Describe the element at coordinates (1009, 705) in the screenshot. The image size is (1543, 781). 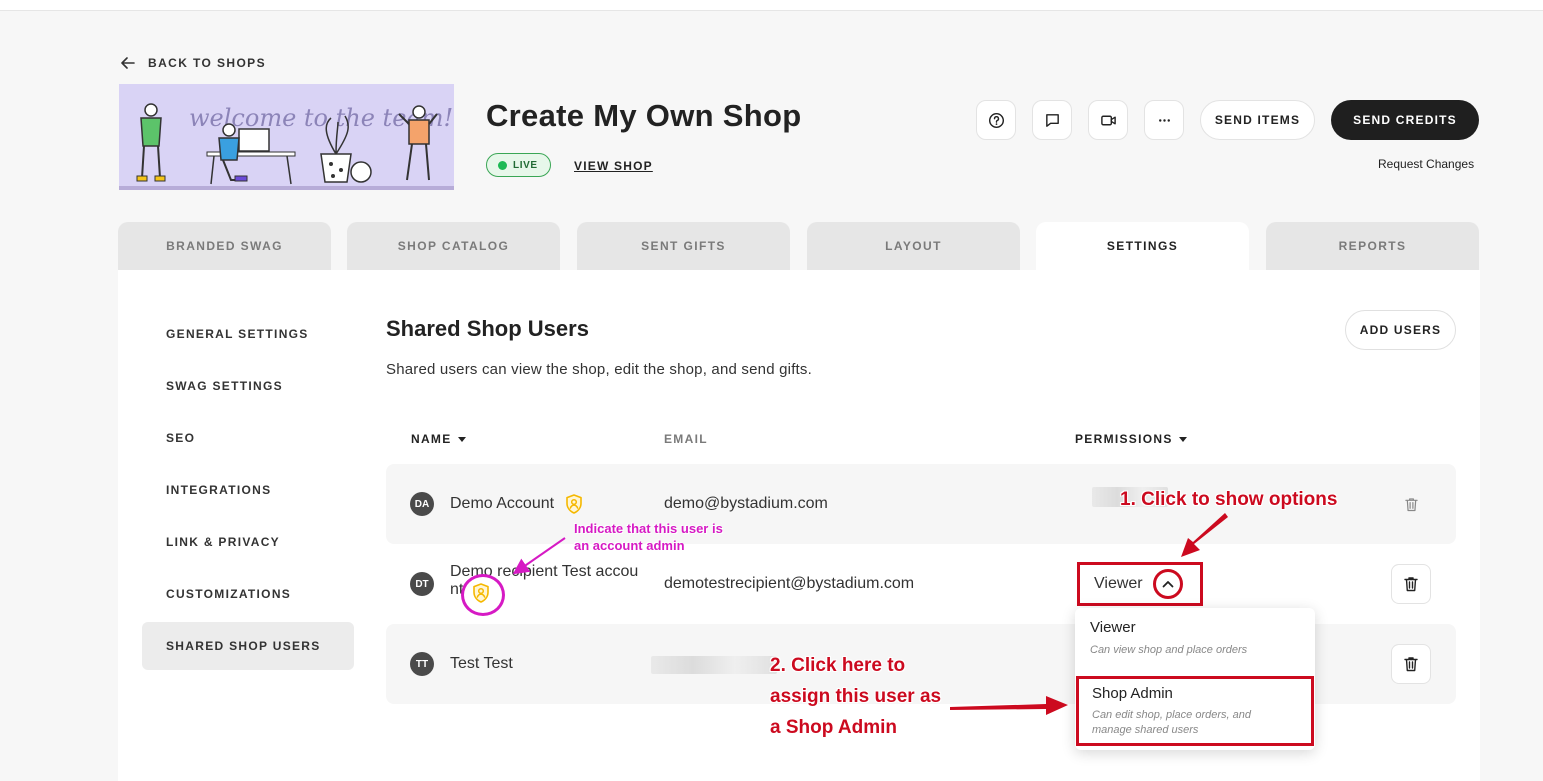
I see `step2-arrow` at that location.